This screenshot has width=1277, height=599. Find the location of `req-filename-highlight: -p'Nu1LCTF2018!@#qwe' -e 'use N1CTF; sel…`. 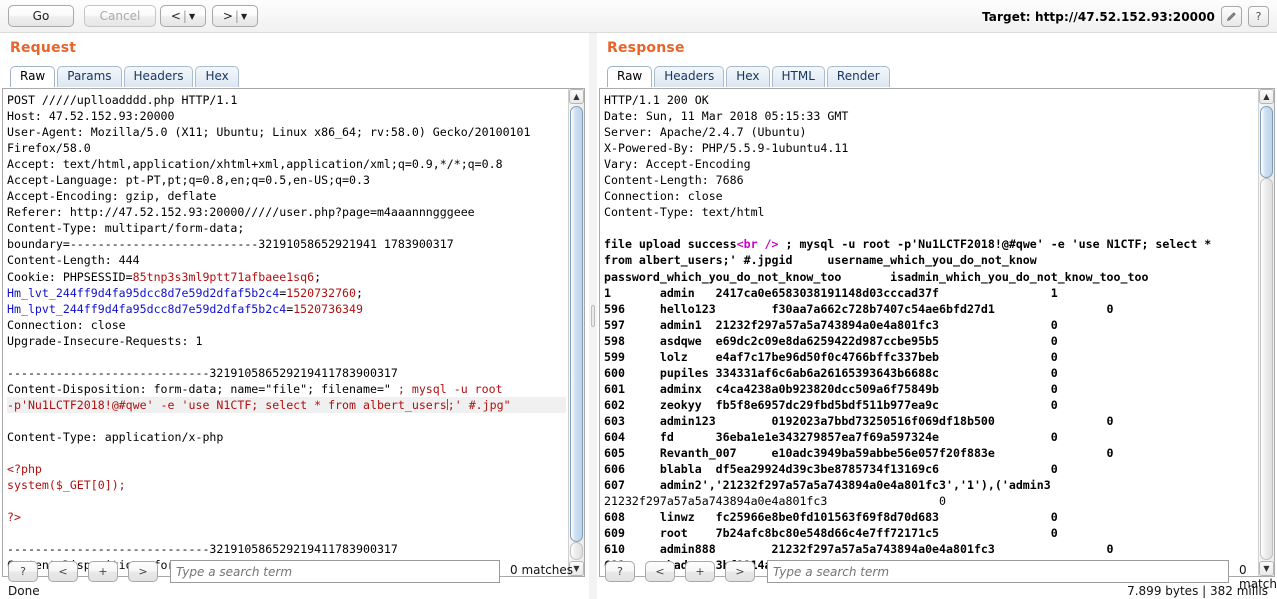

req-filename-highlight: -p'Nu1LCTF2018!@#qwe' -e 'use N1CTF; sel… is located at coordinates (286, 404).